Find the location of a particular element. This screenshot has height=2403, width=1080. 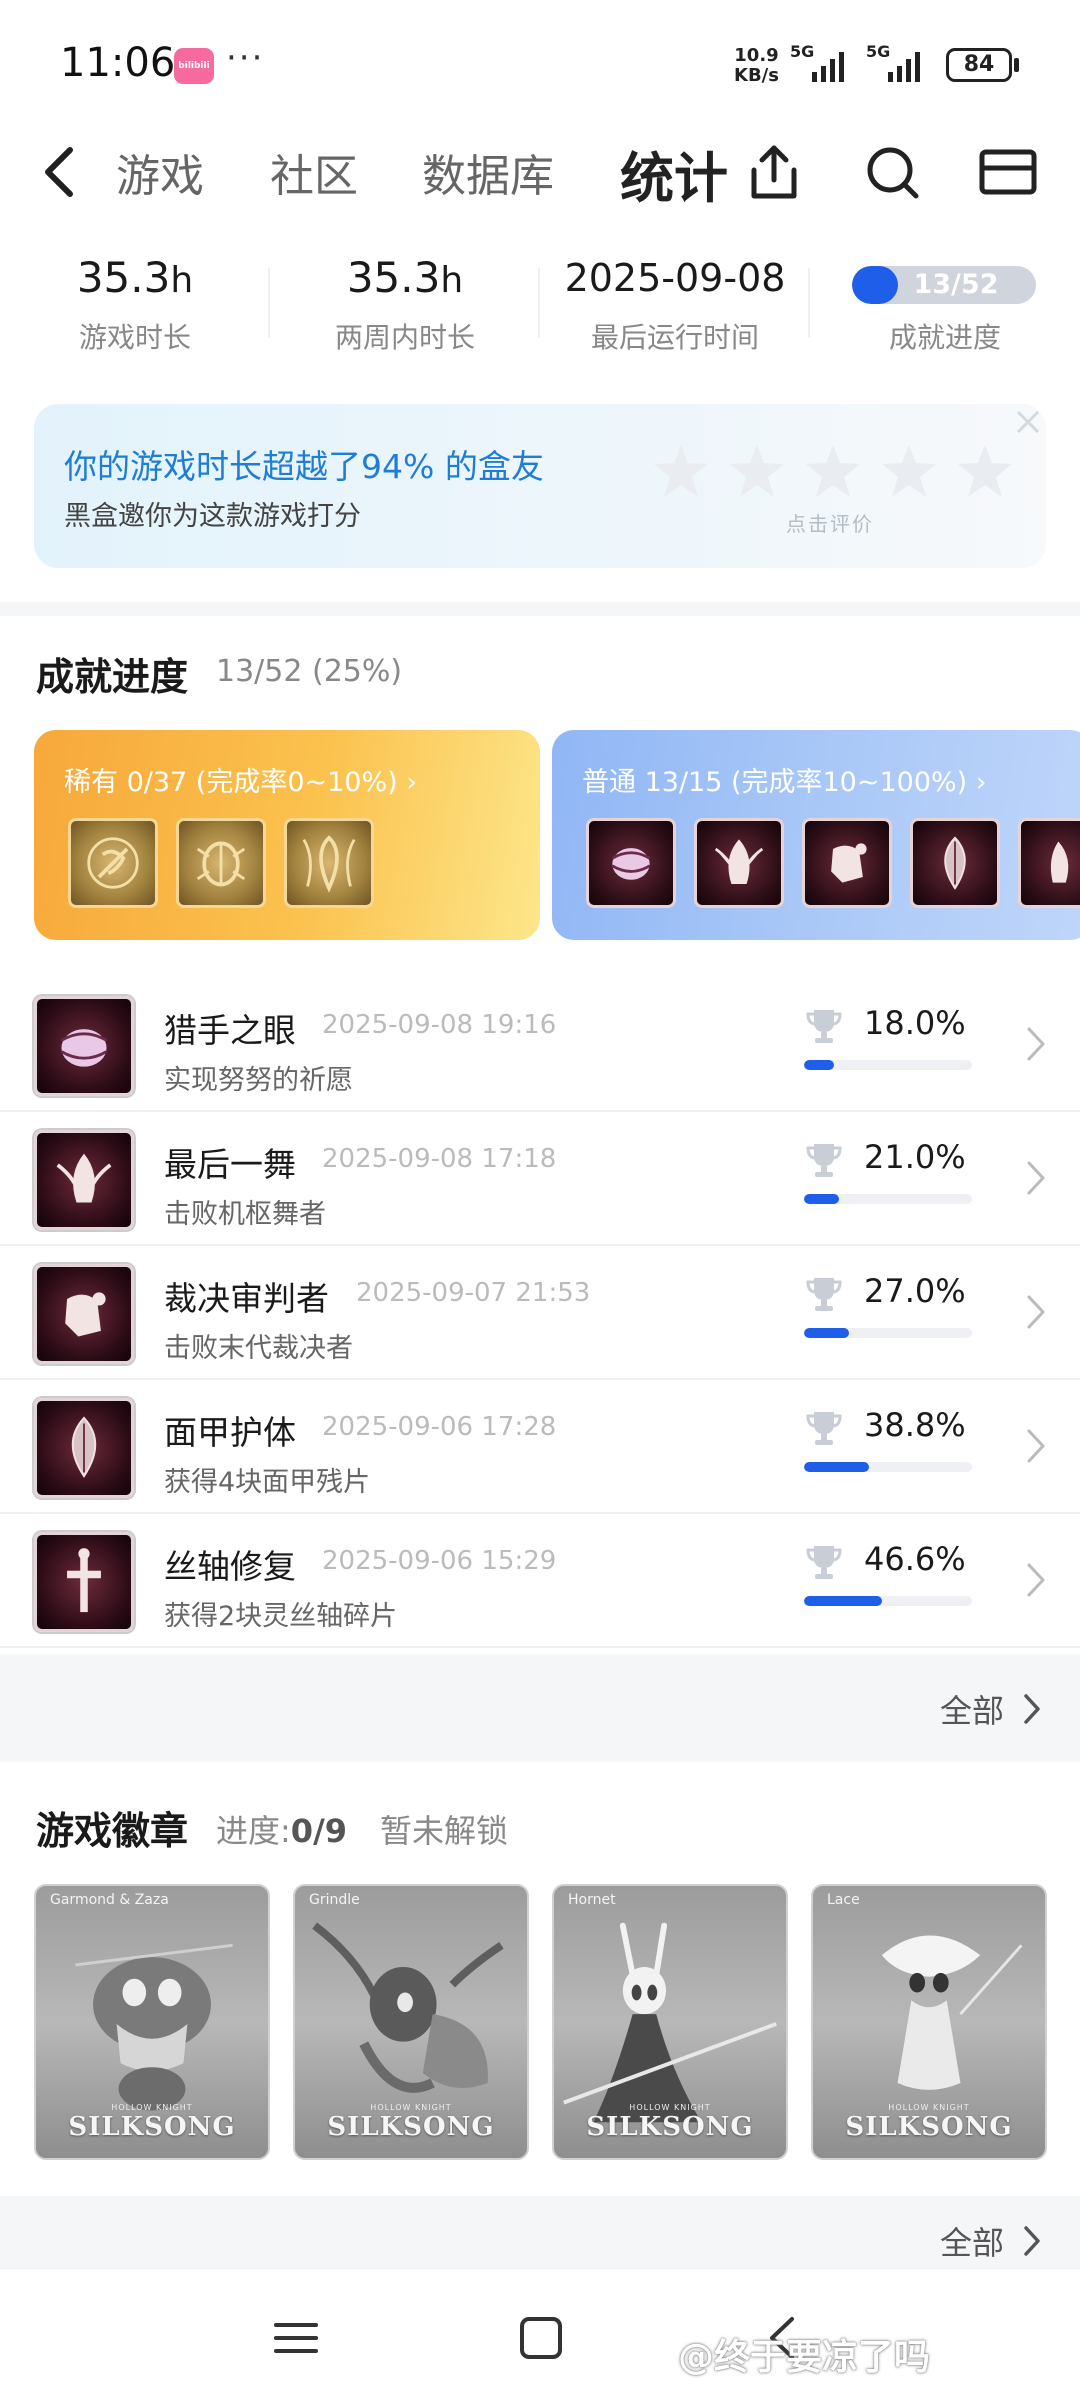

network-speed: 10.9 KB/s is located at coordinates (756, 66).